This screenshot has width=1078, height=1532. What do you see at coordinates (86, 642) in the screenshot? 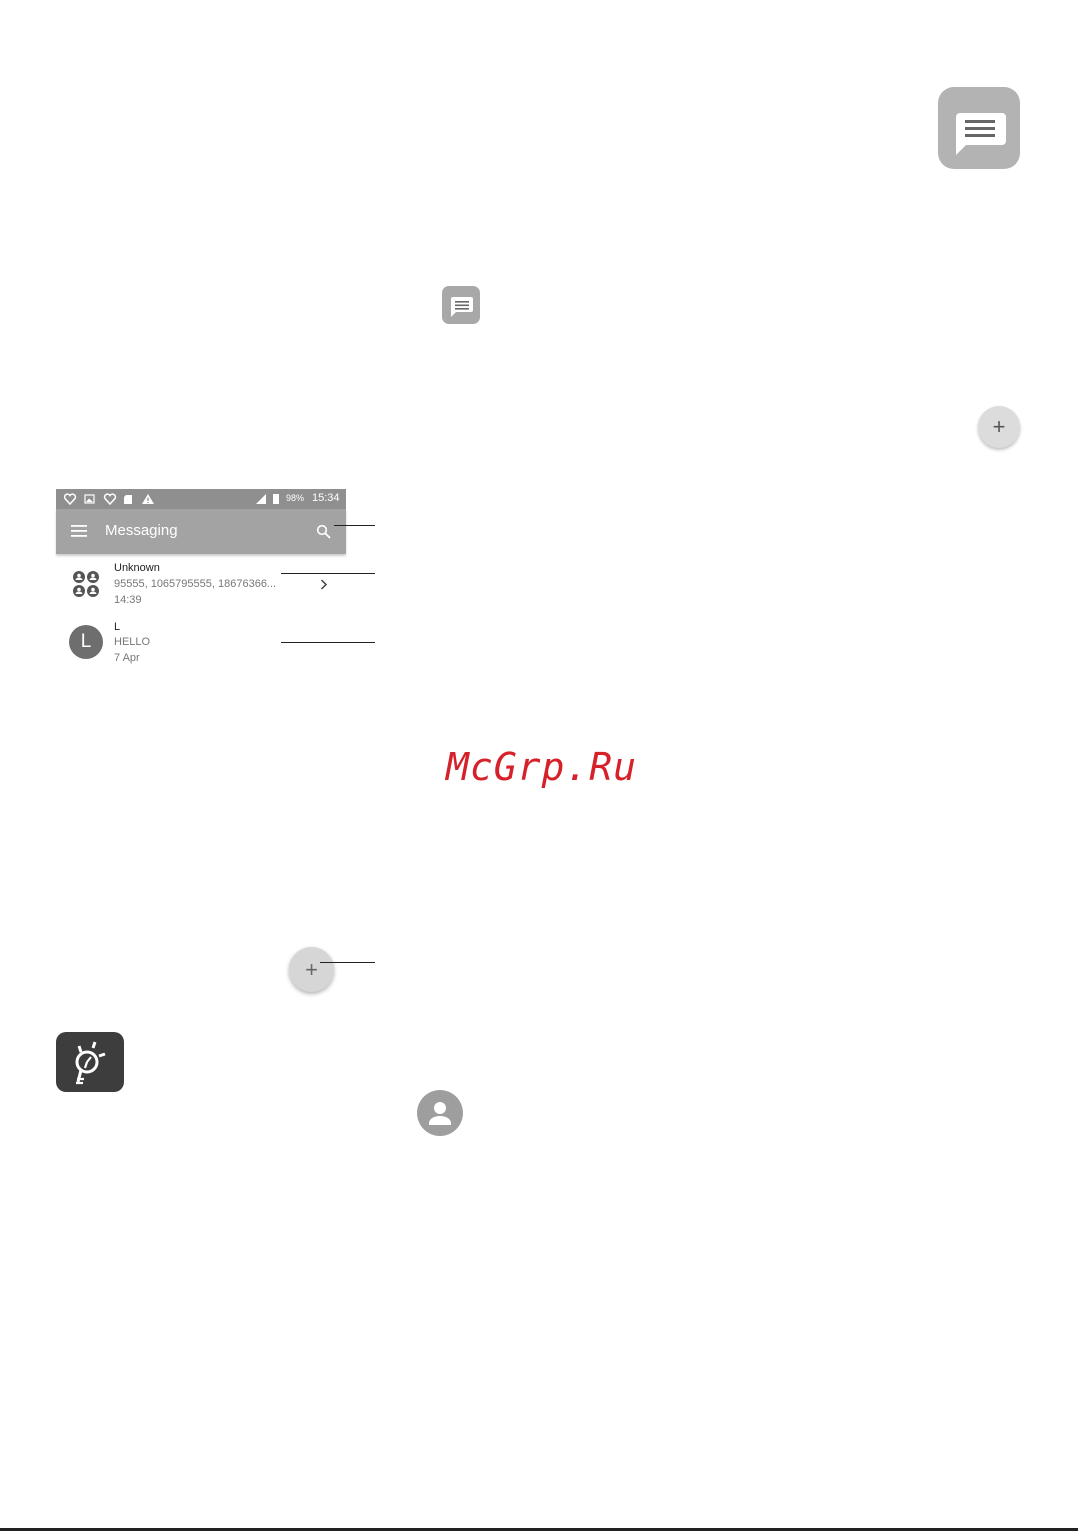
I see `letter-avatar: L` at bounding box center [86, 642].